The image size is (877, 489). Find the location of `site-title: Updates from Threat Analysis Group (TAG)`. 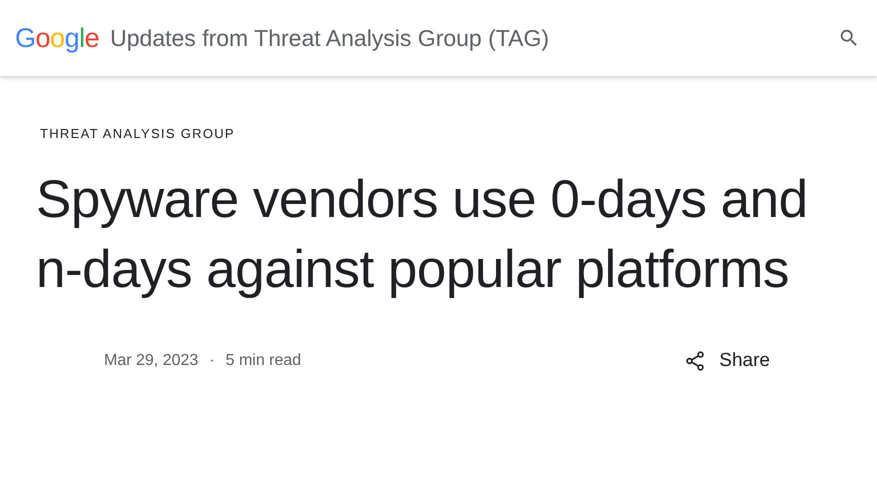

site-title: Updates from Threat Analysis Group (TAG) is located at coordinates (330, 38).